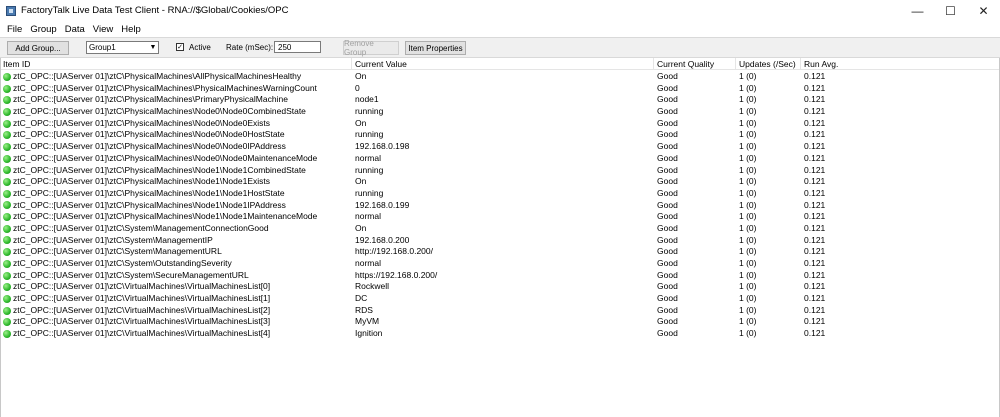  Describe the element at coordinates (43, 29) in the screenshot. I see `menu-group: Group` at that location.